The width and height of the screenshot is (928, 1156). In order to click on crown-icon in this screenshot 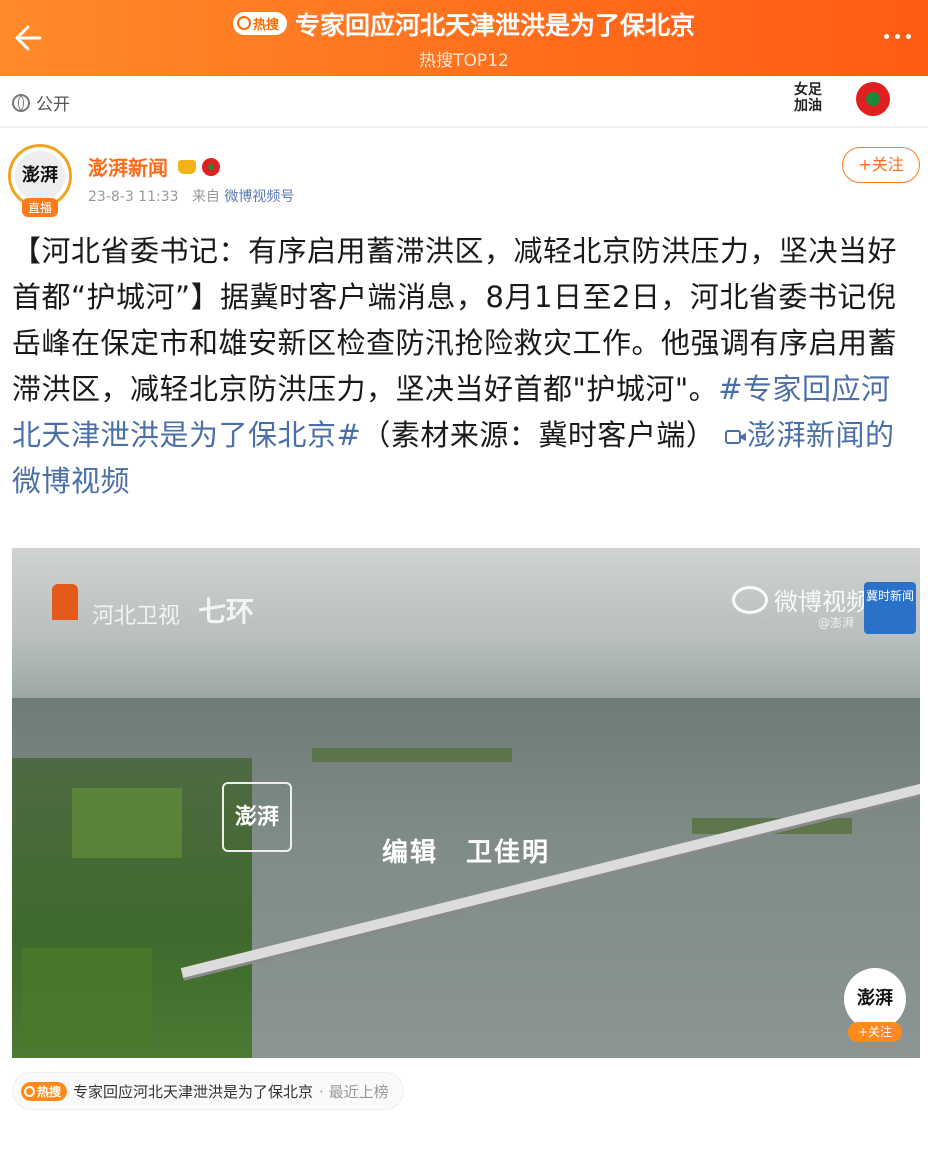, I will do `click(187, 166)`.